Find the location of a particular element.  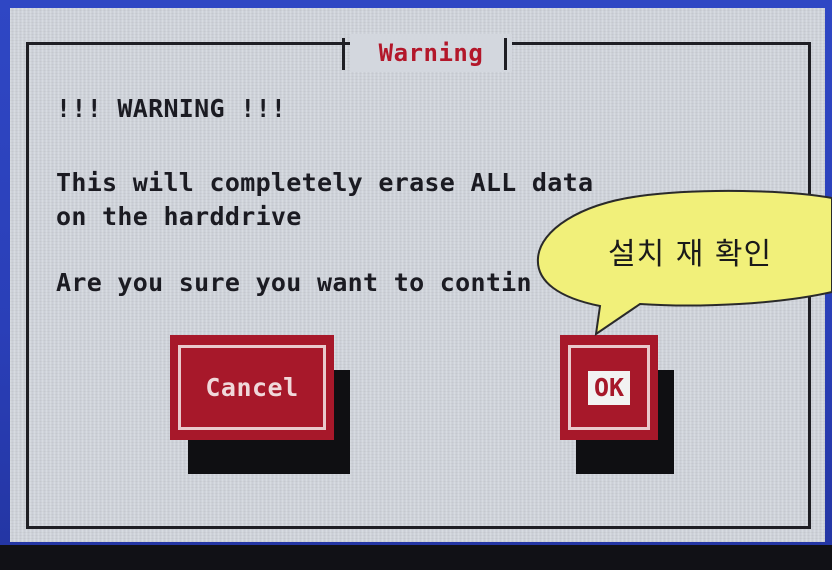

cancel-button-label: Cancel is located at coordinates (252, 387).